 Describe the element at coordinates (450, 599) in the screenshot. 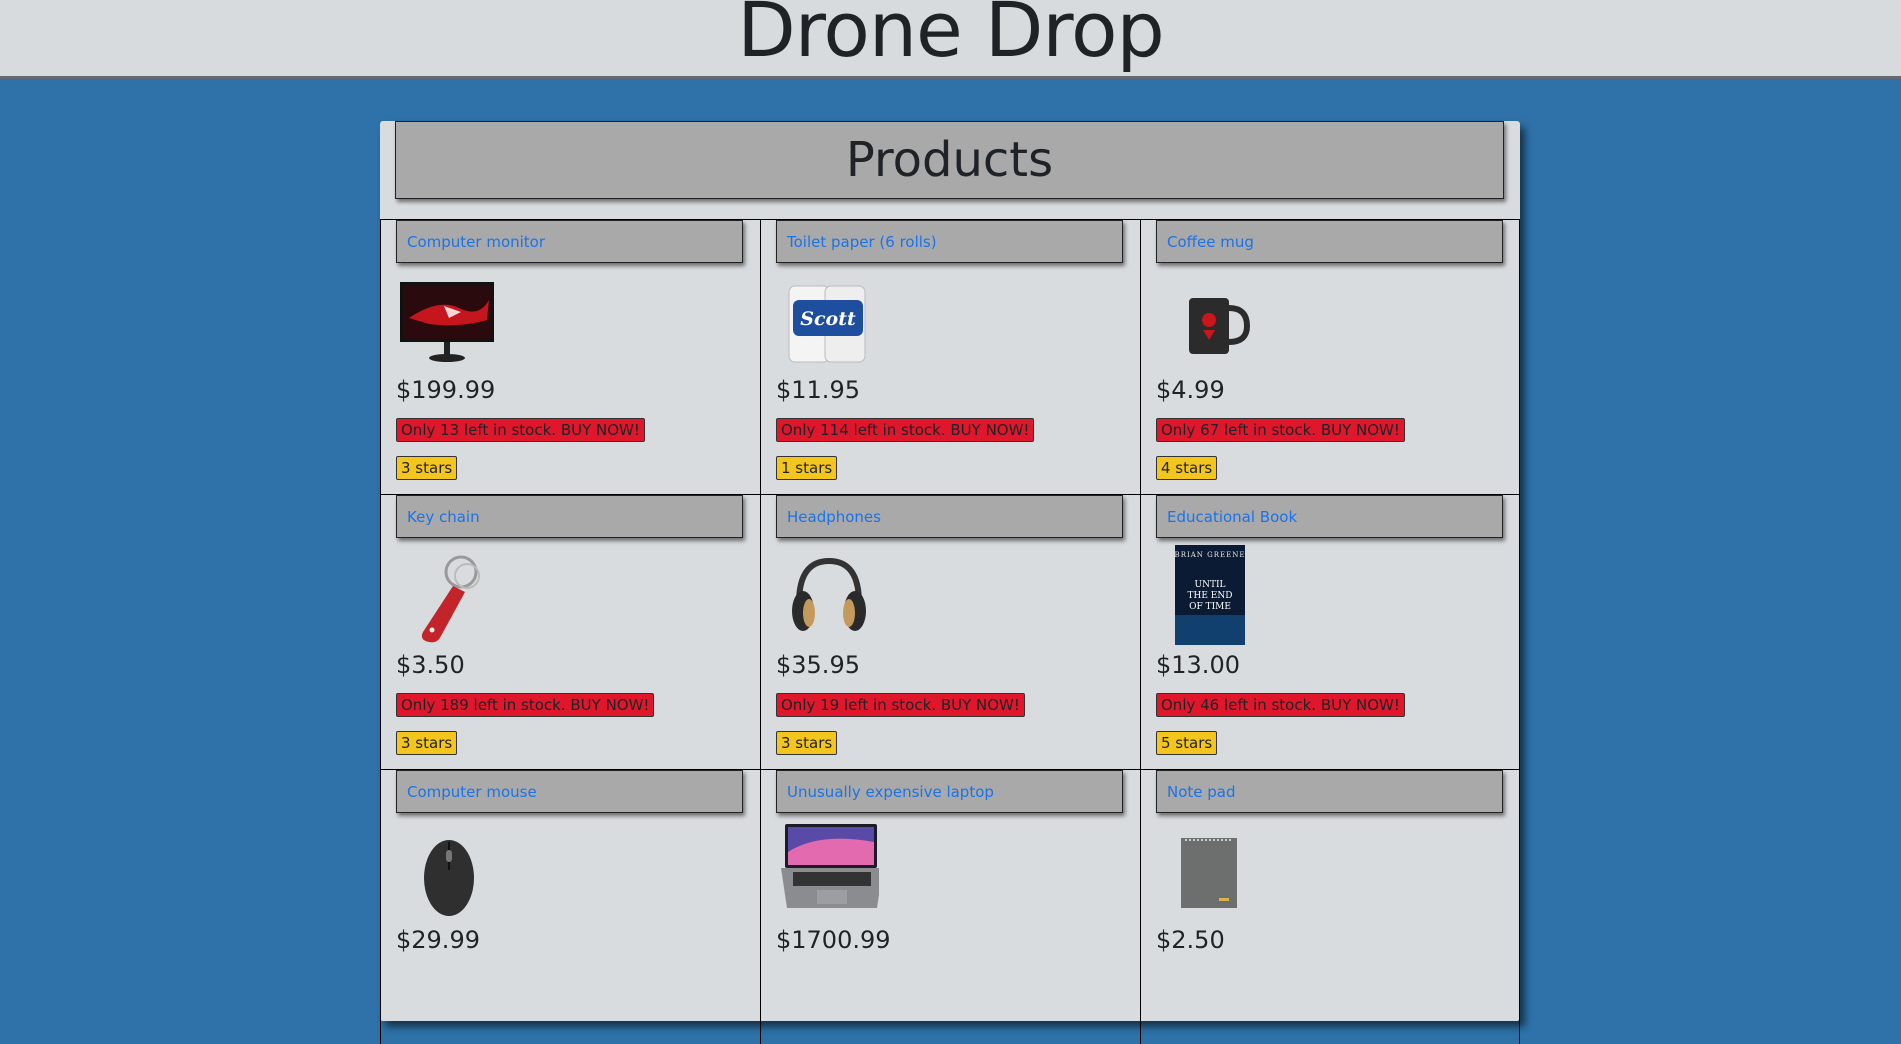

I see `keychain-icon` at that location.